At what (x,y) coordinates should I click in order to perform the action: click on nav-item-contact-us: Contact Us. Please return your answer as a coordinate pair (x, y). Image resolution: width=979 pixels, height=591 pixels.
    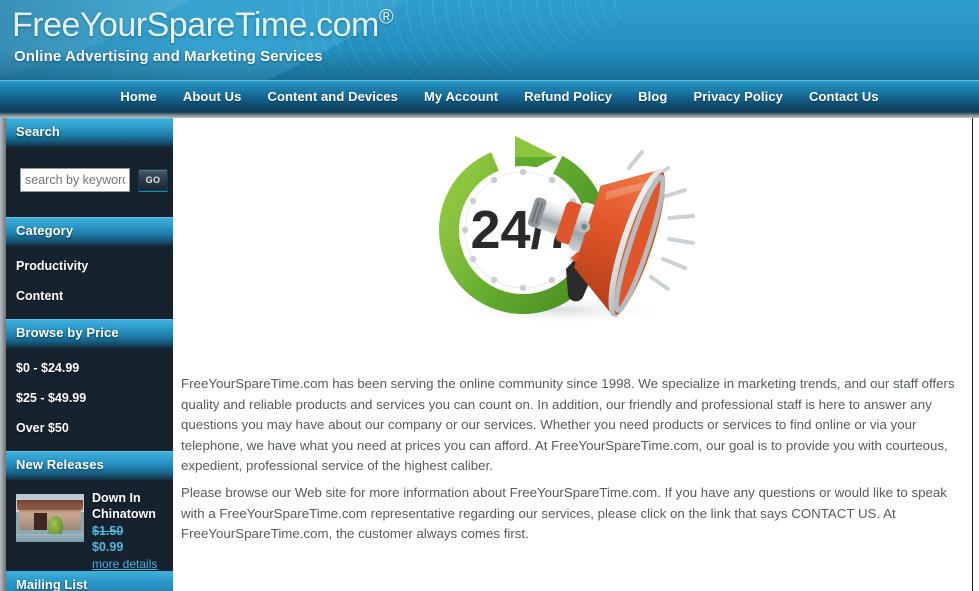
    Looking at the image, I should click on (844, 96).